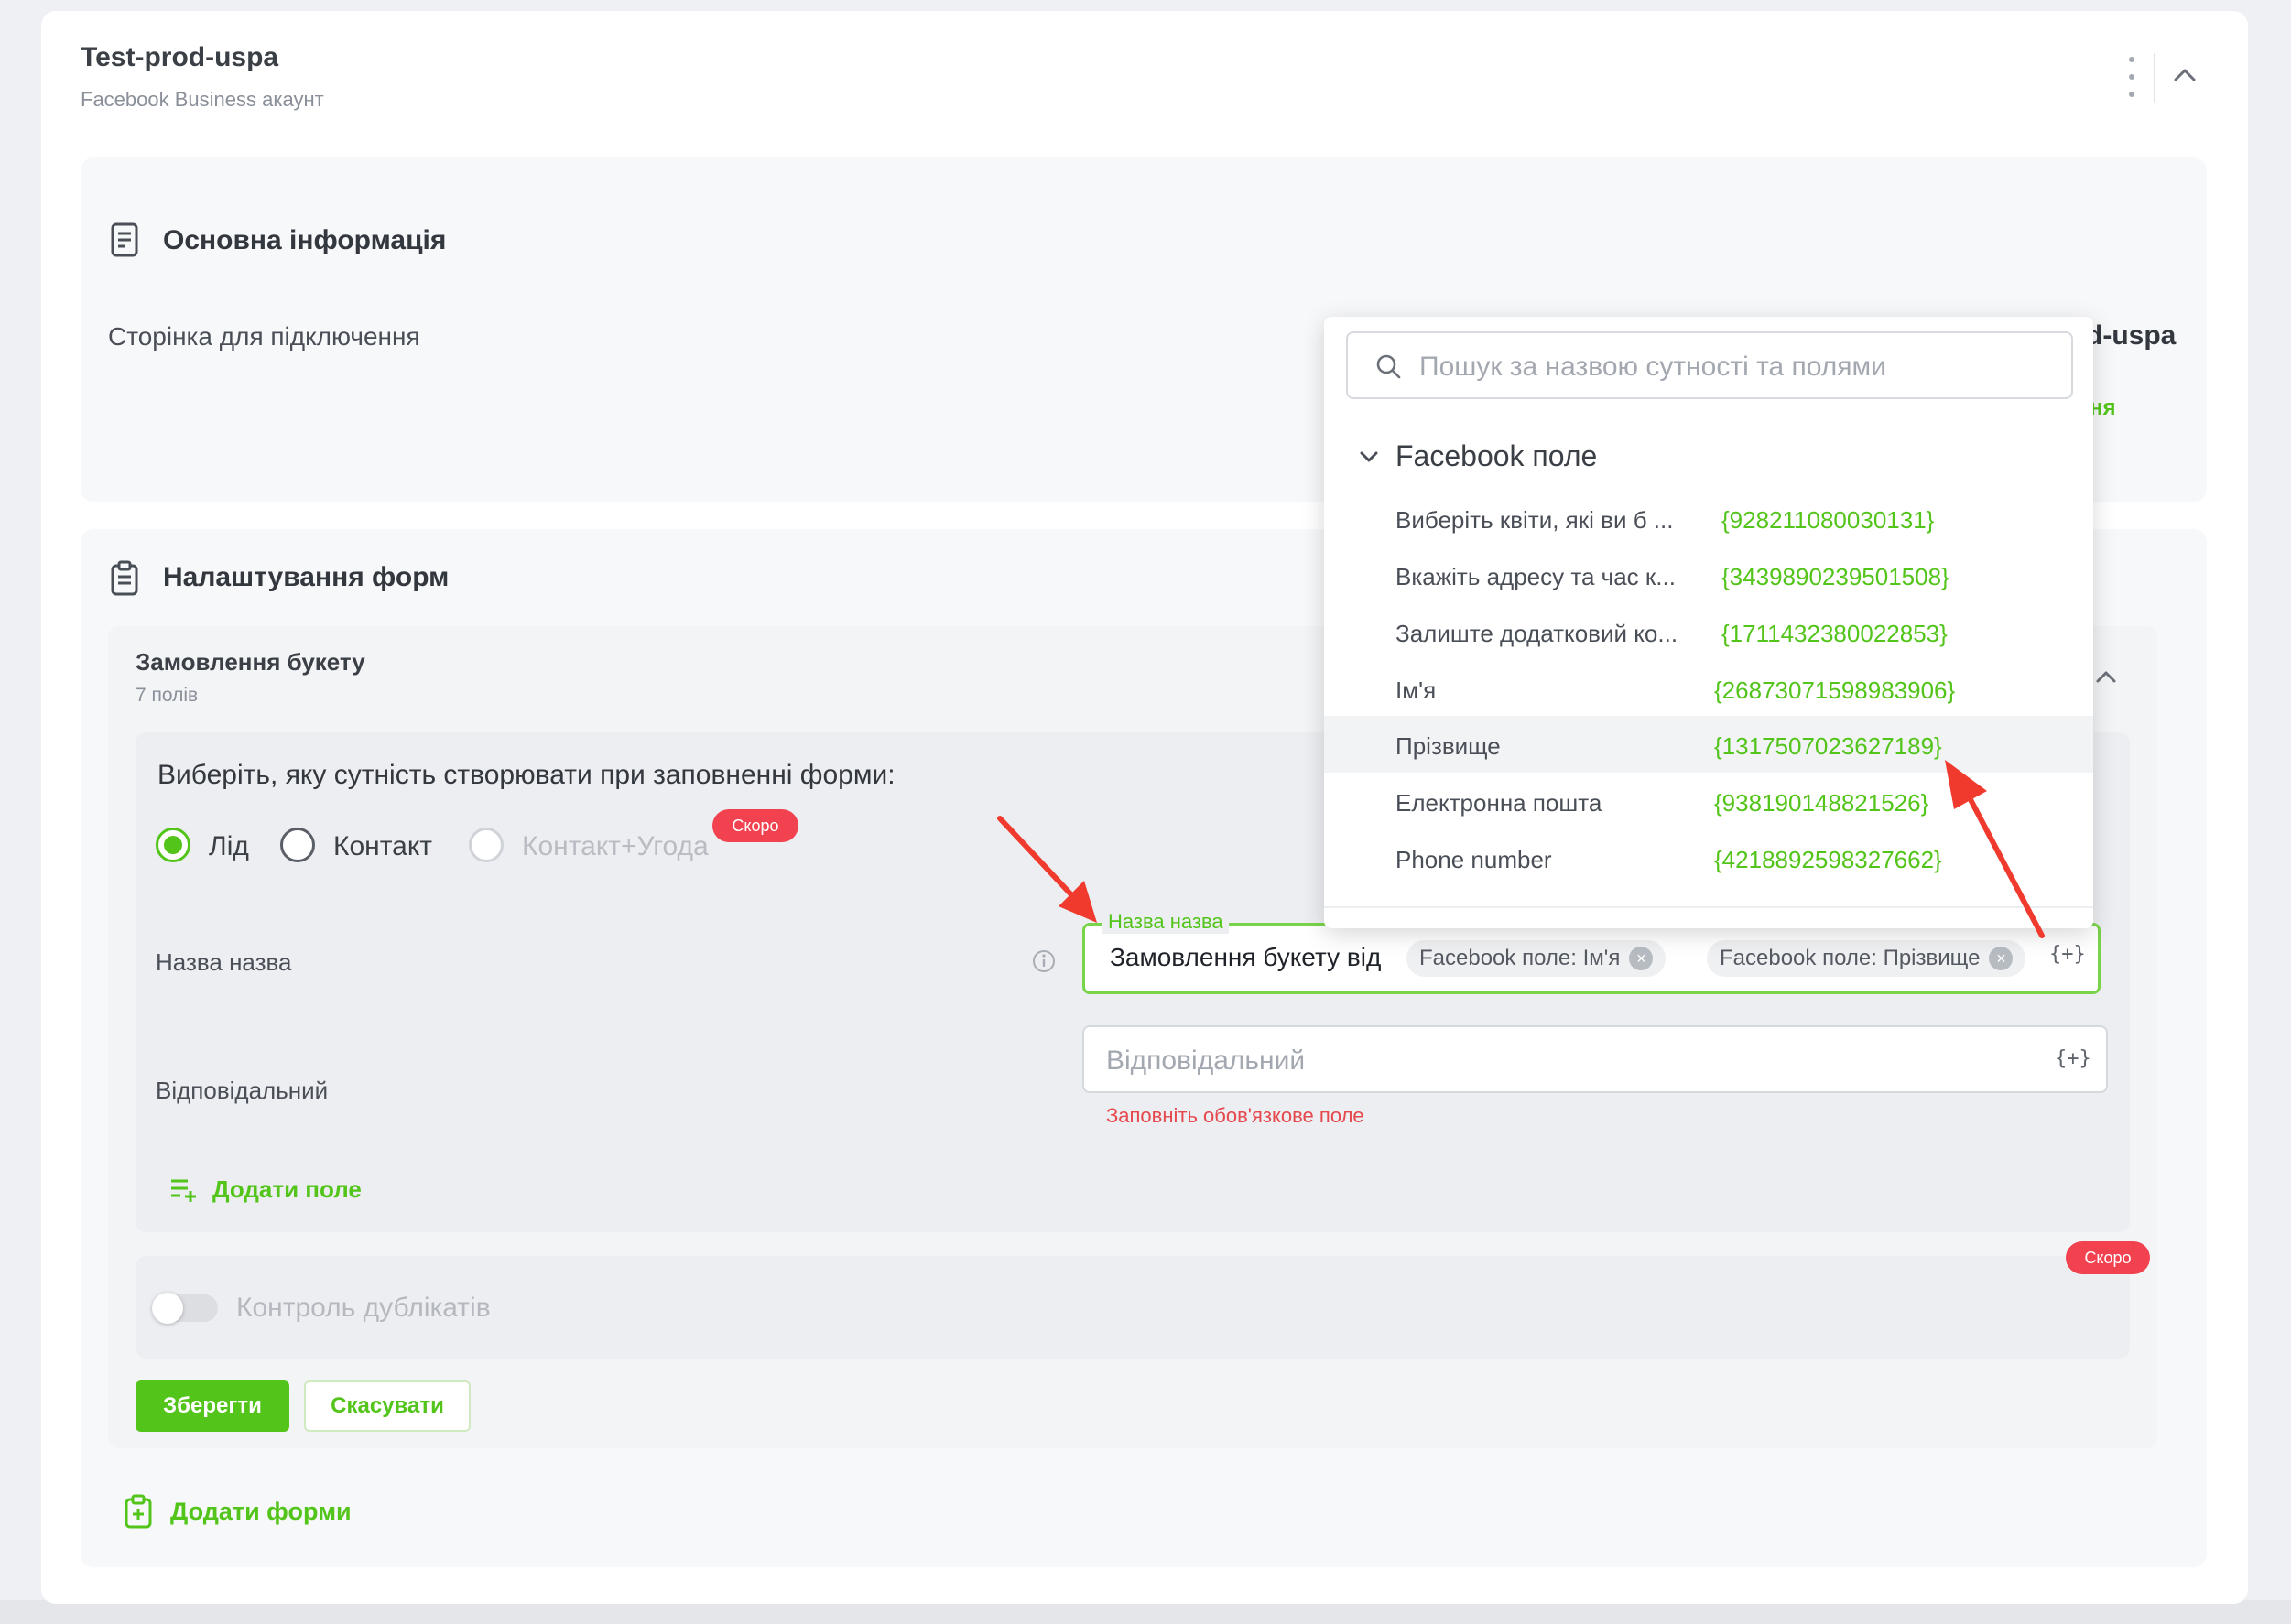 The width and height of the screenshot is (2291, 1624). What do you see at coordinates (1652, 367) in the screenshot?
I see `dropdown-search-placeholder: Пошук за назвою сутності та полями` at bounding box center [1652, 367].